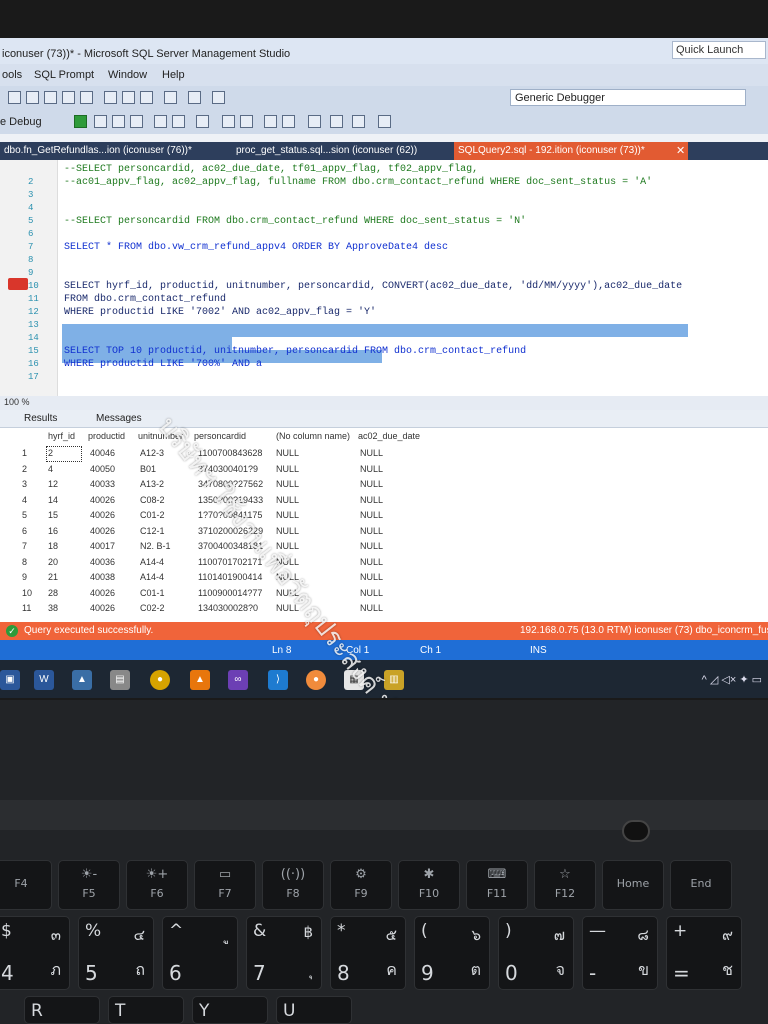  What do you see at coordinates (68, 97) in the screenshot?
I see `save-all-icon` at bounding box center [68, 97].